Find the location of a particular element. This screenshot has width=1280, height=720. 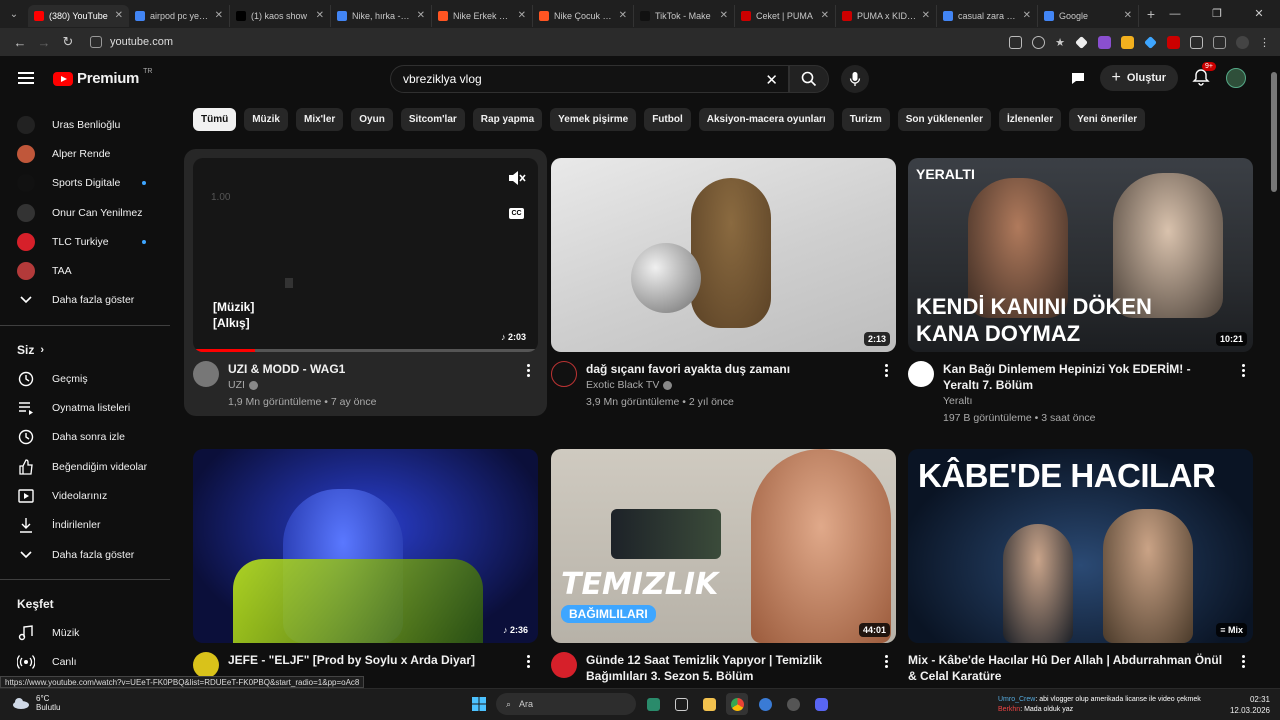

account-avatar is located at coordinates (1236, 78).